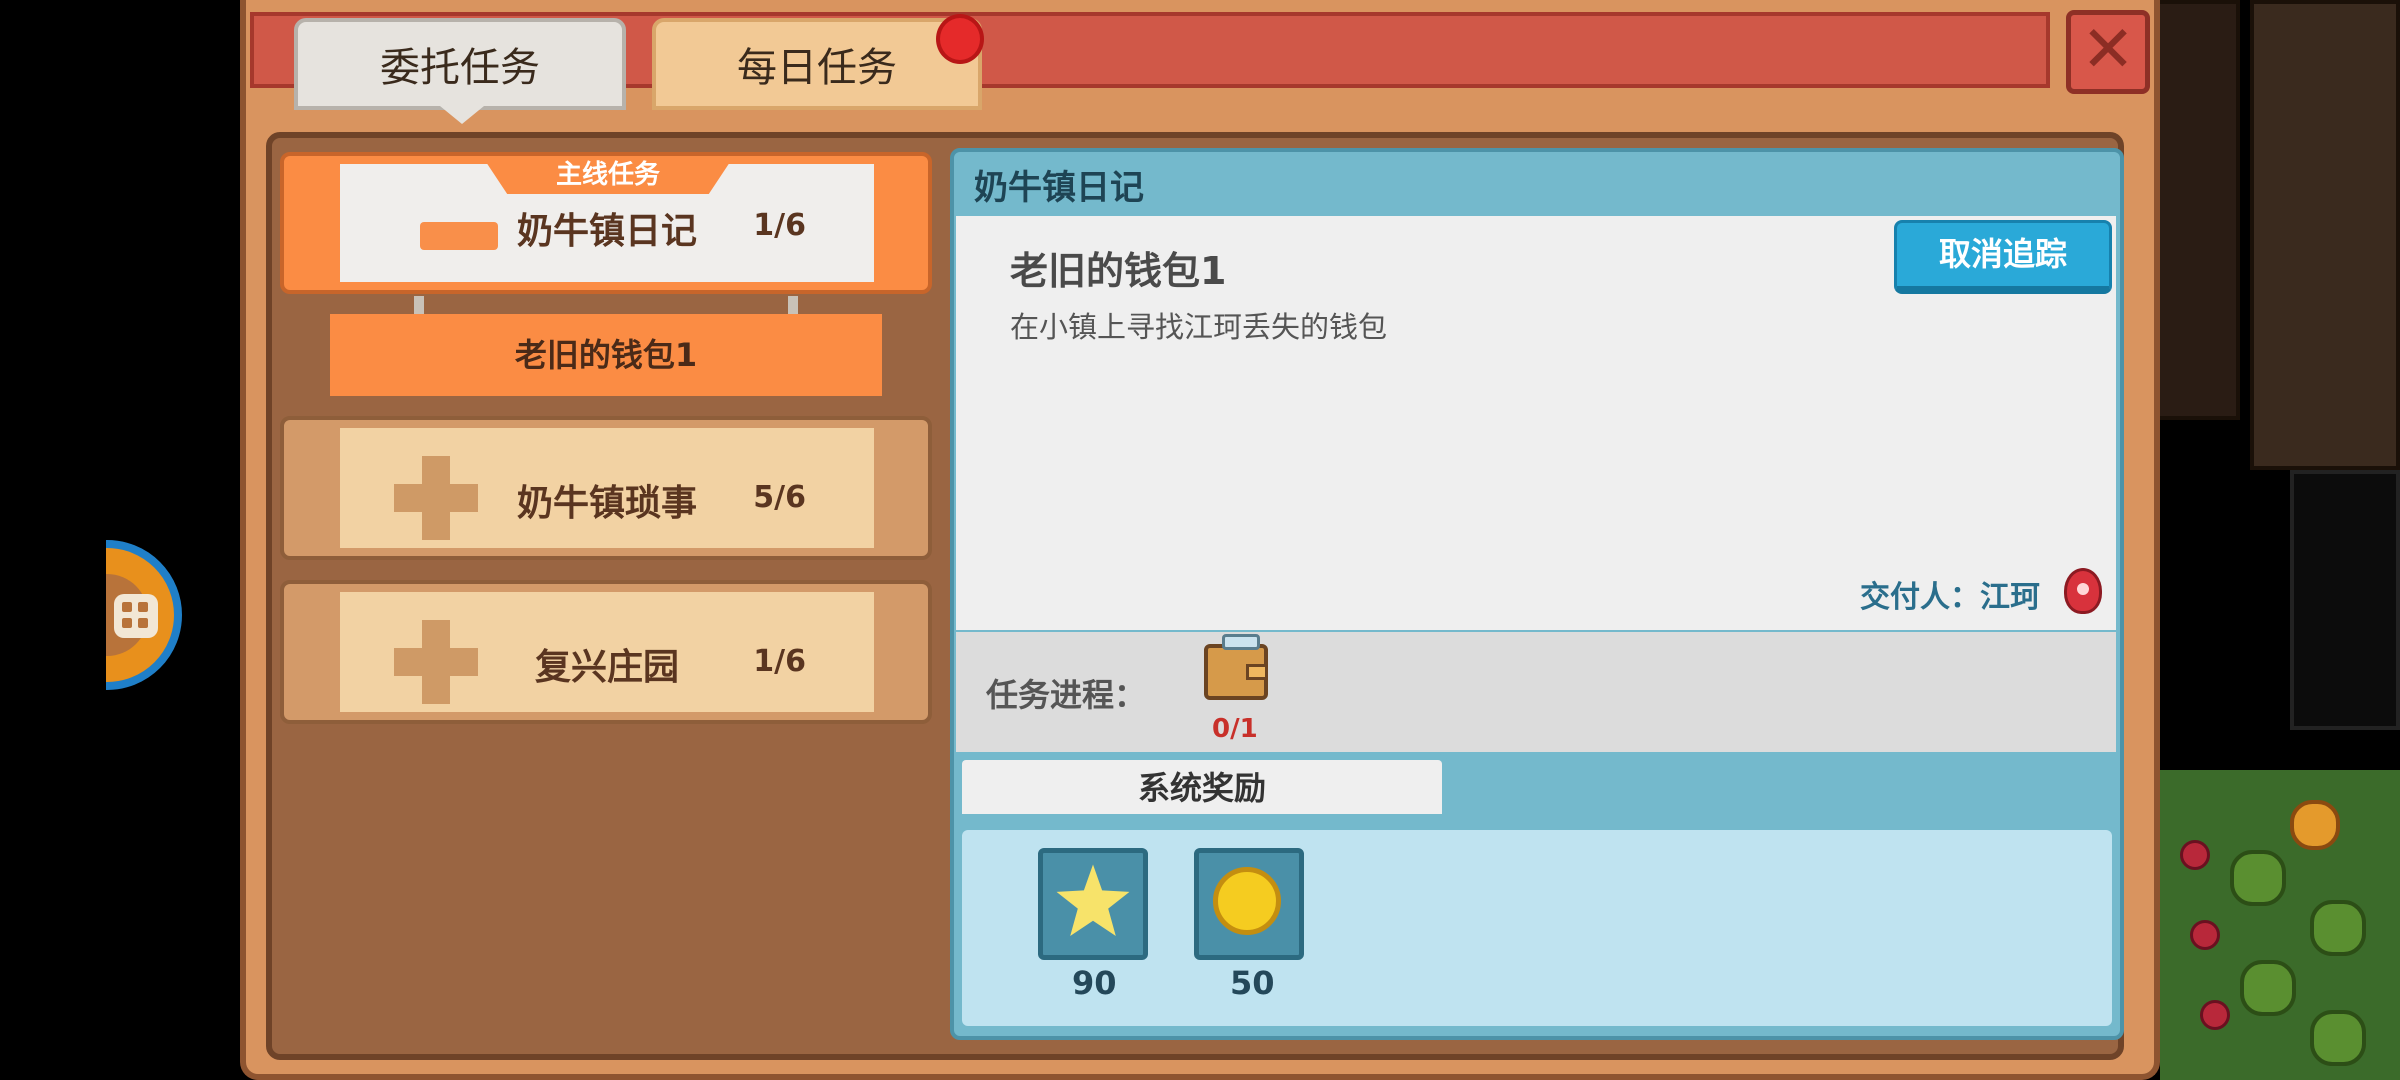 The width and height of the screenshot is (2400, 1080). Describe the element at coordinates (1247, 901) in the screenshot. I see `gold-coin-icon` at that location.